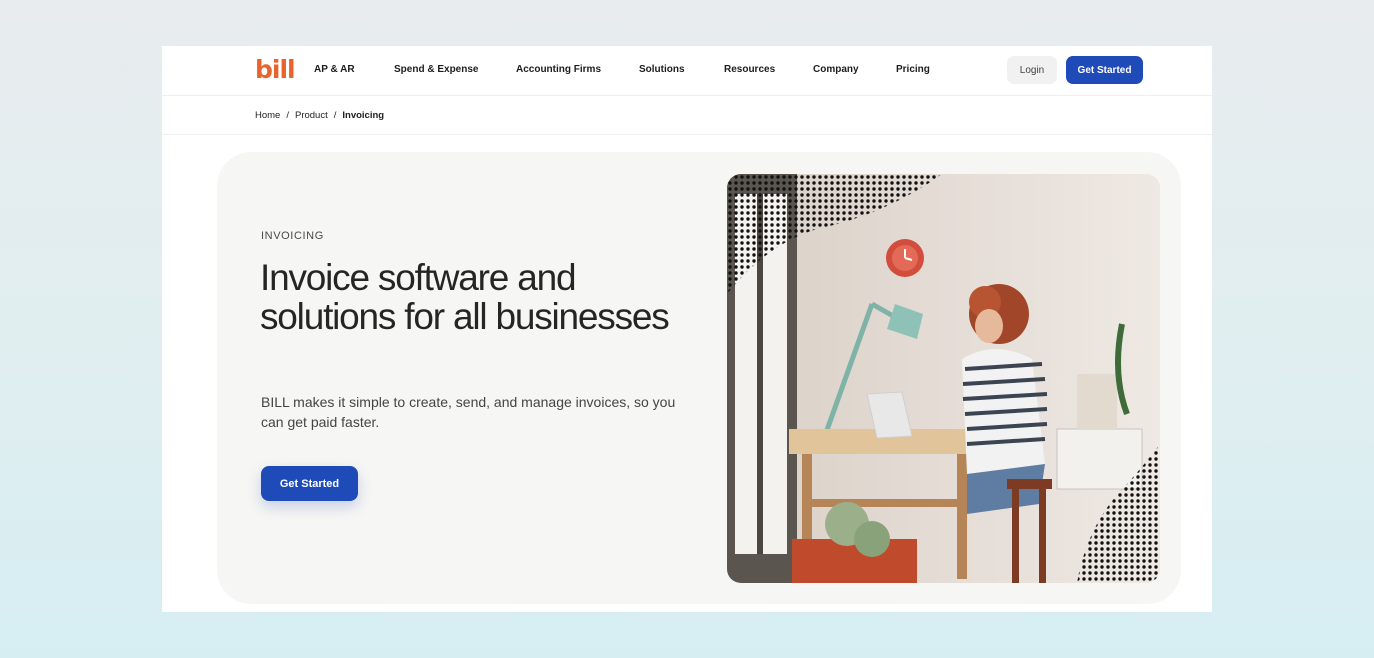 The width and height of the screenshot is (1374, 658). Describe the element at coordinates (309, 483) in the screenshot. I see `hero-get-started-button: Get Started` at that location.